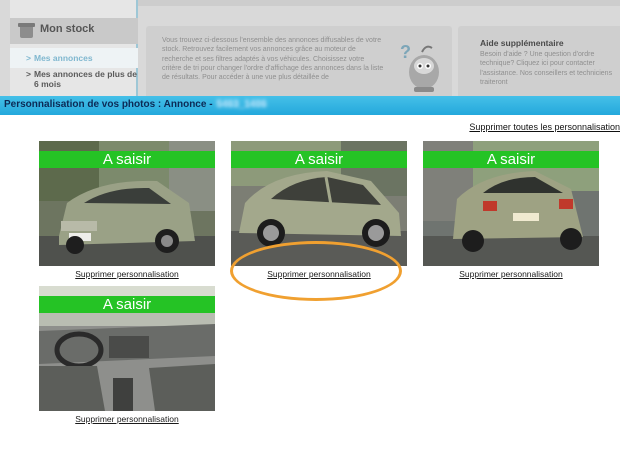 This screenshot has width=620, height=469. Describe the element at coordinates (241, 104) in the screenshot. I see `annonce-id: 5463_1406` at that location.